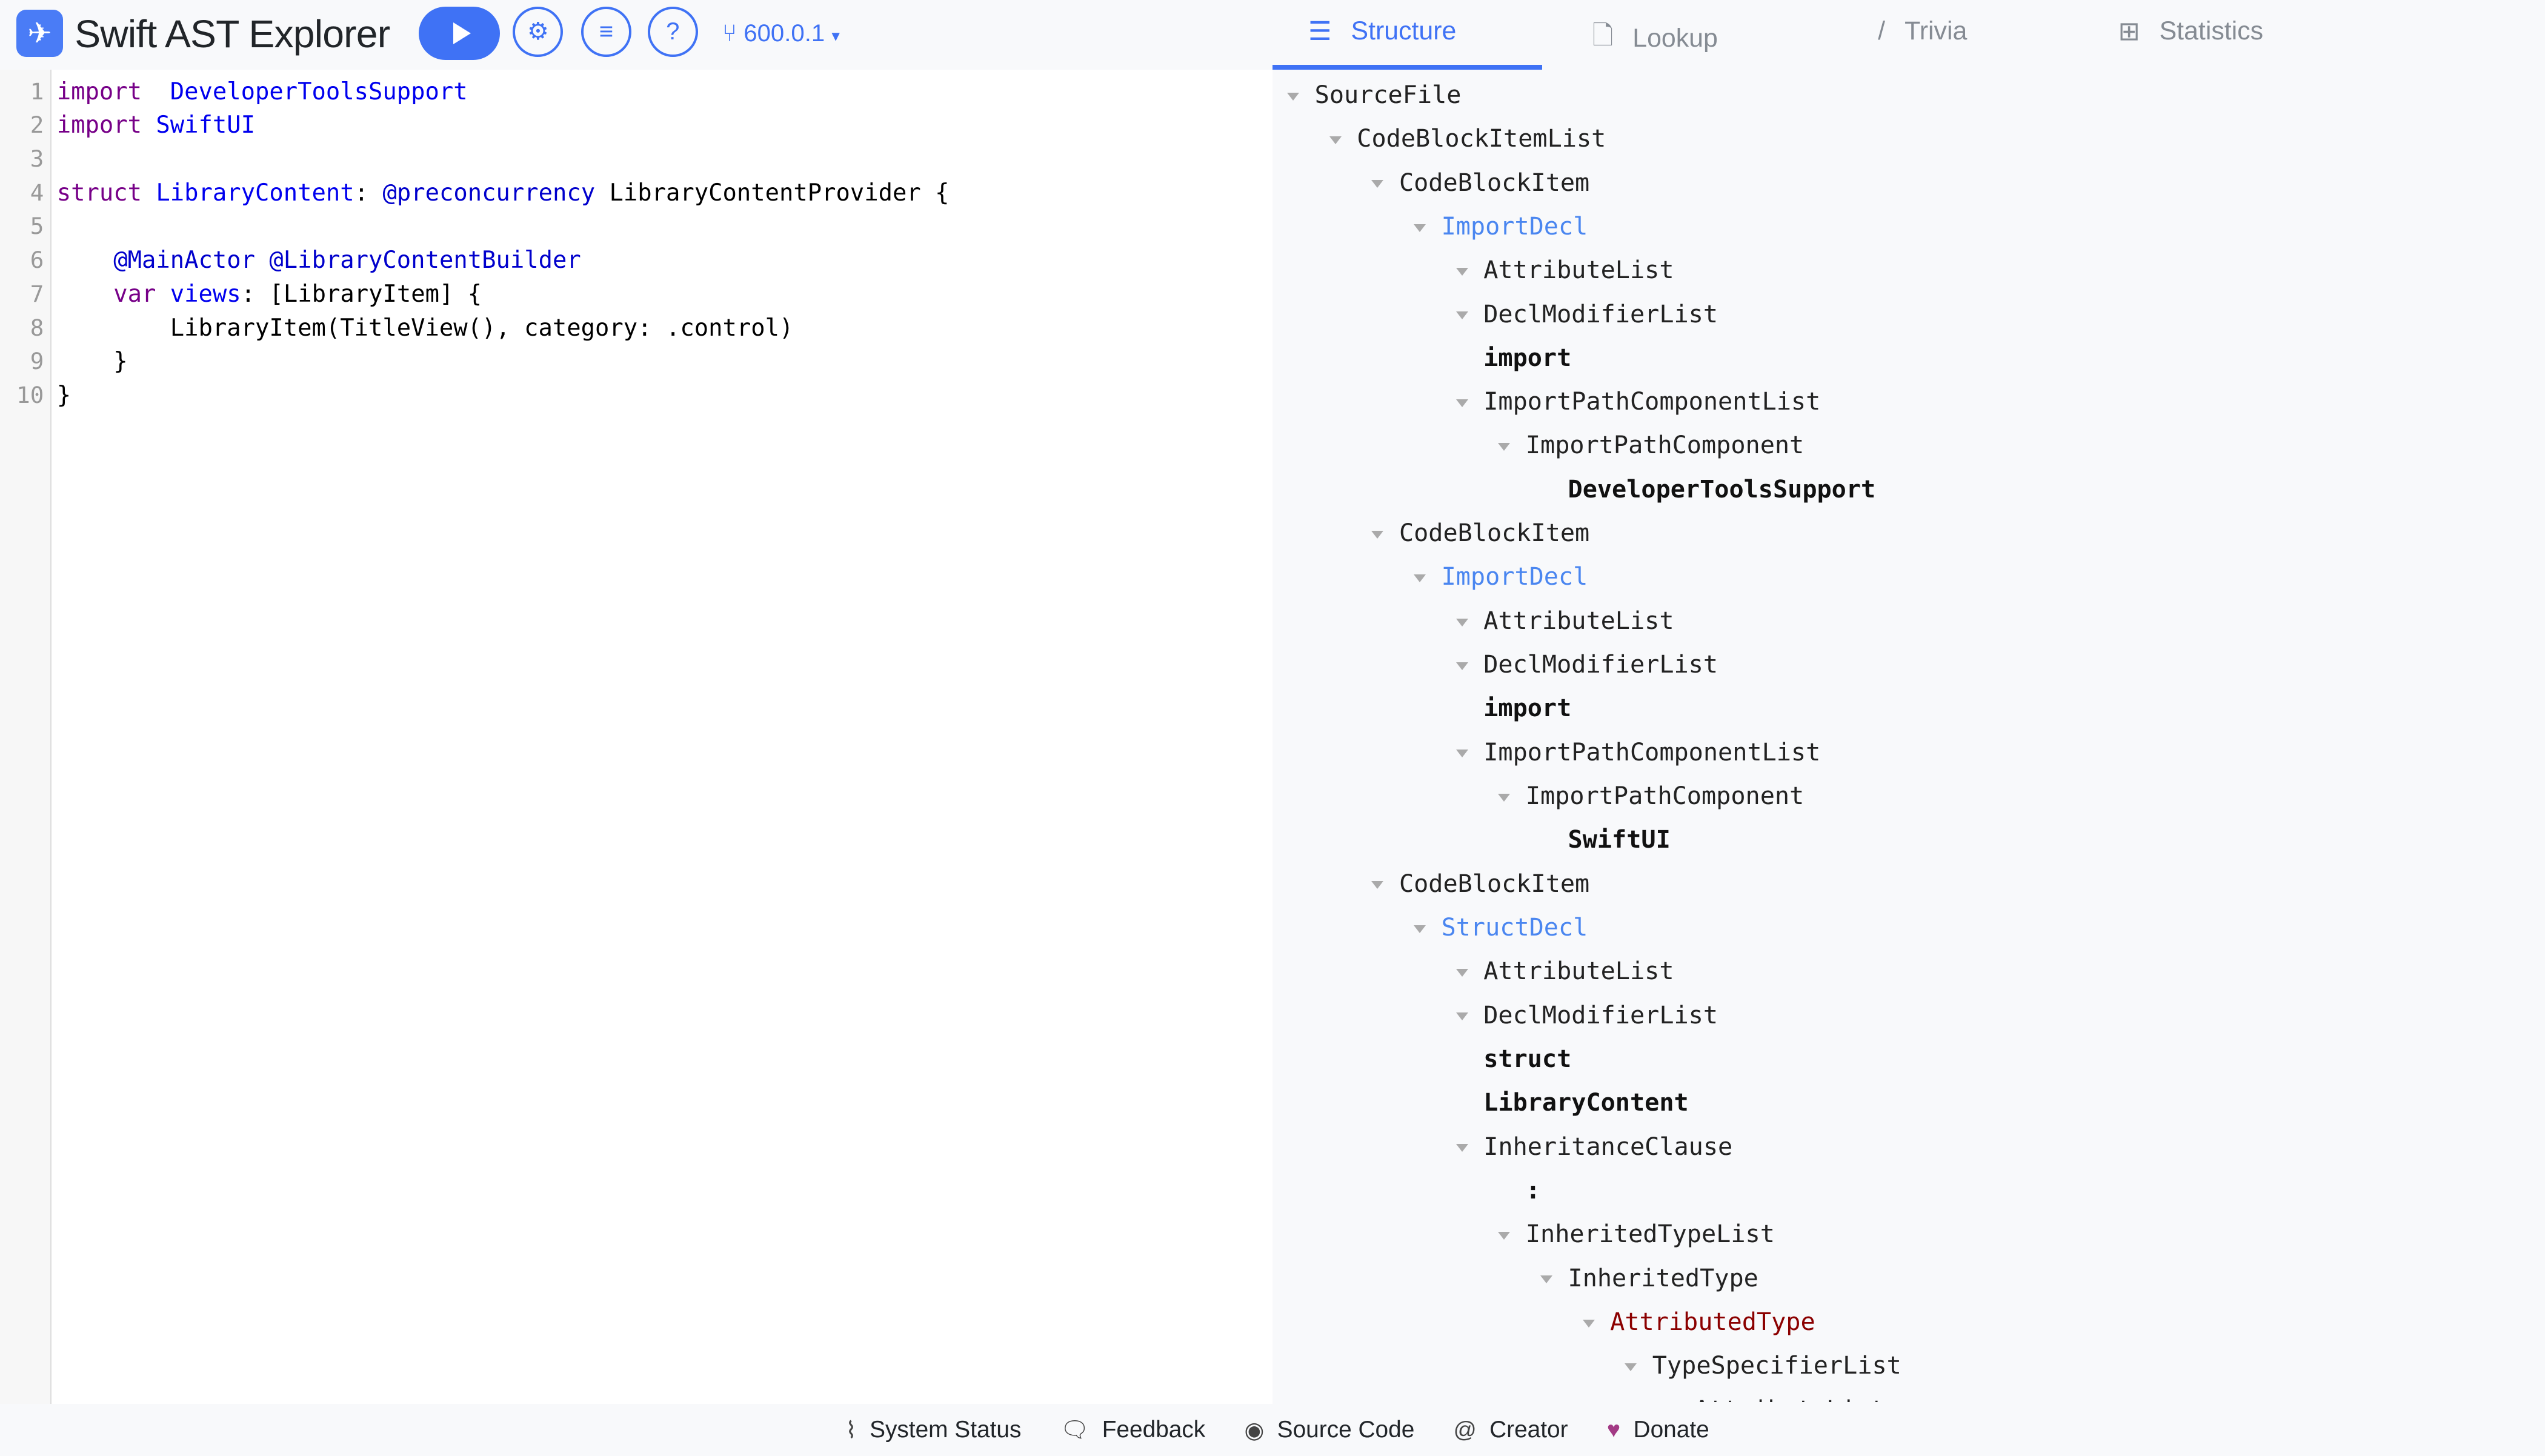 Image resolution: width=2545 pixels, height=1456 pixels. What do you see at coordinates (40, 33) in the screenshot?
I see `swift-logo-icon: ✈` at bounding box center [40, 33].